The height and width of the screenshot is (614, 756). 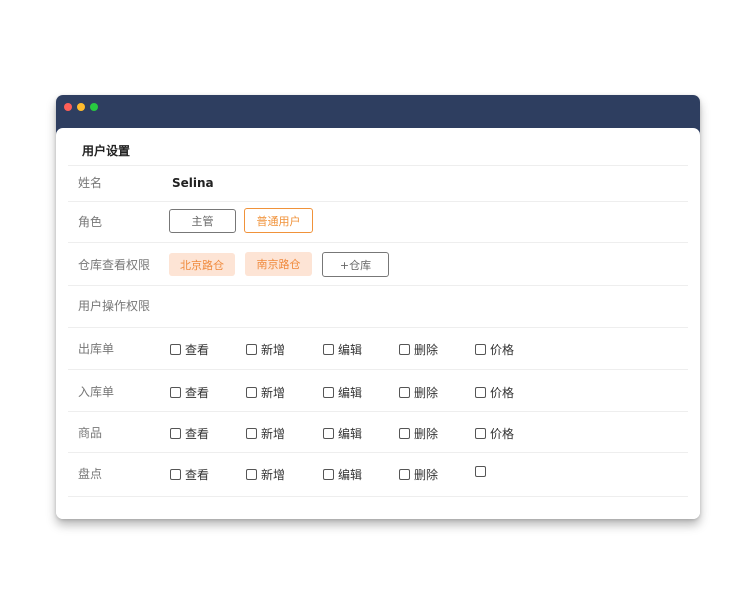 What do you see at coordinates (114, 265) in the screenshot?
I see `warehouse-label: 仓库查看权限` at bounding box center [114, 265].